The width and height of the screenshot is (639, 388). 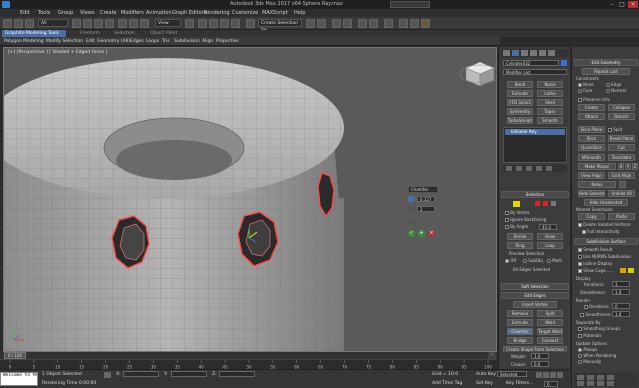 I want to click on menu-tools: Tools, so click(x=44, y=13).